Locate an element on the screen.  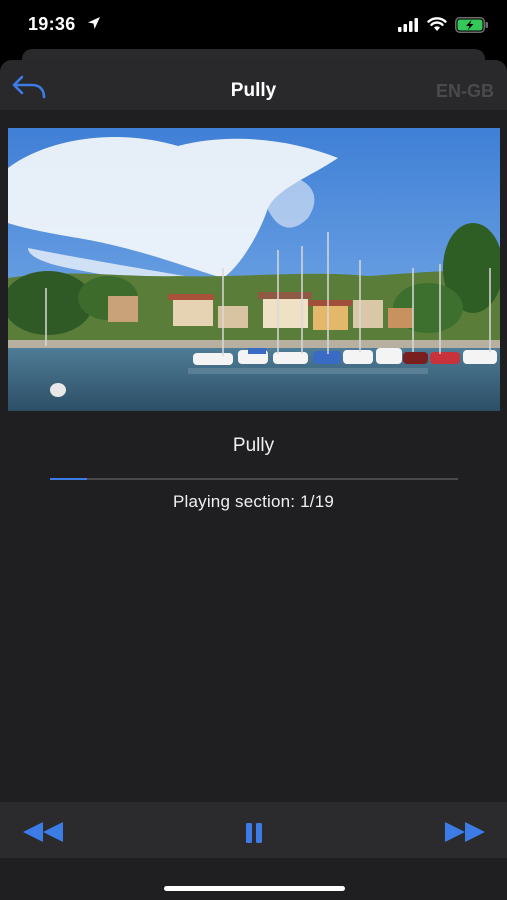
page-title: Pully is located at coordinates (253, 90).